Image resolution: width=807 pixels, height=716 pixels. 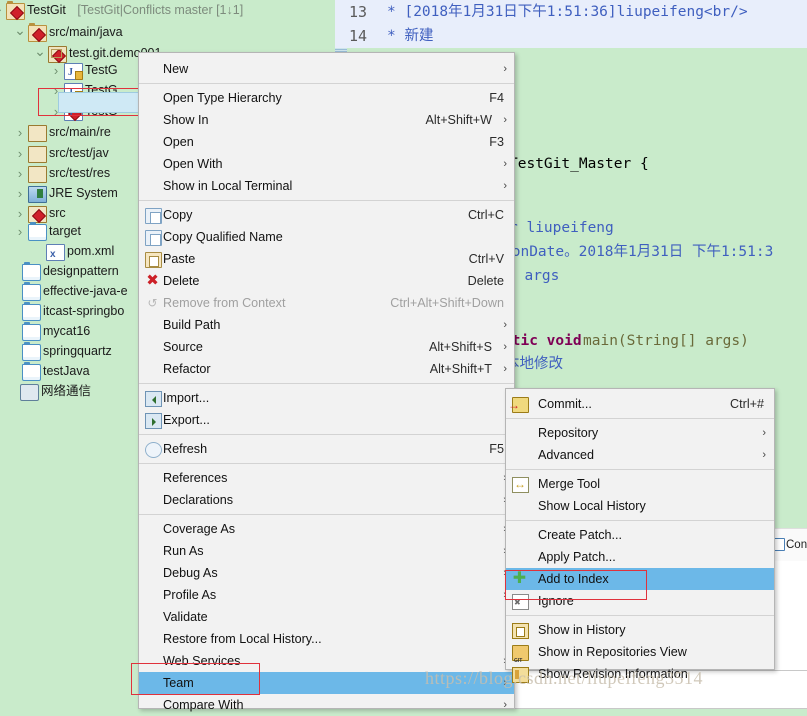 I want to click on menu-item-refactor: Refactor Alt+Shift+T ›, so click(x=326, y=369).